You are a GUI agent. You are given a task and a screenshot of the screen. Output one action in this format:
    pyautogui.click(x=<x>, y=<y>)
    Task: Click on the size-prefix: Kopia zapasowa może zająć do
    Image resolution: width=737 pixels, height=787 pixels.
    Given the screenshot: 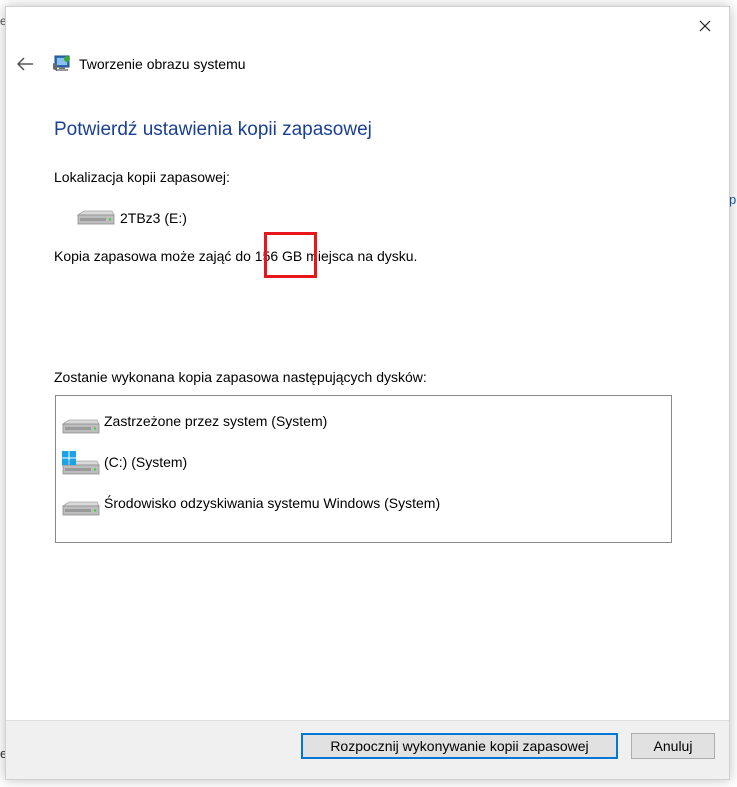 What is the action you would take?
    pyautogui.click(x=154, y=256)
    